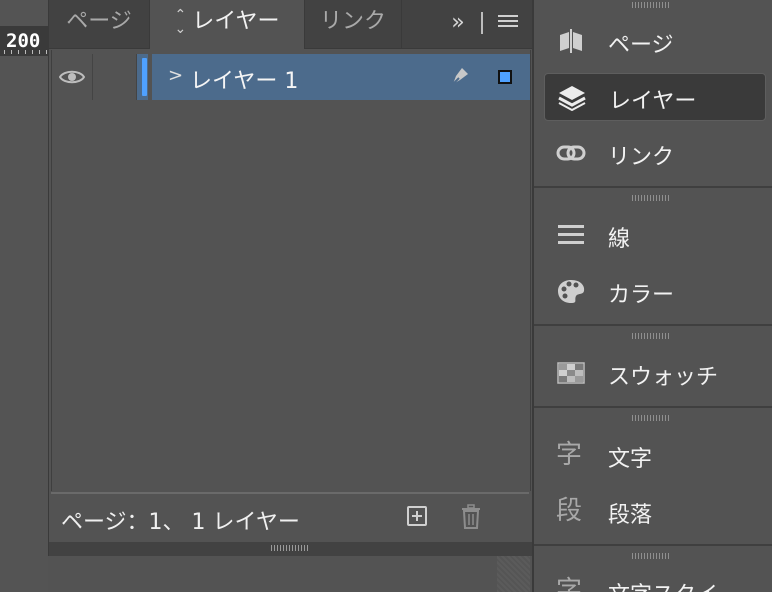 This screenshot has width=772, height=592. I want to click on dock-item-links: リンク, so click(654, 153).